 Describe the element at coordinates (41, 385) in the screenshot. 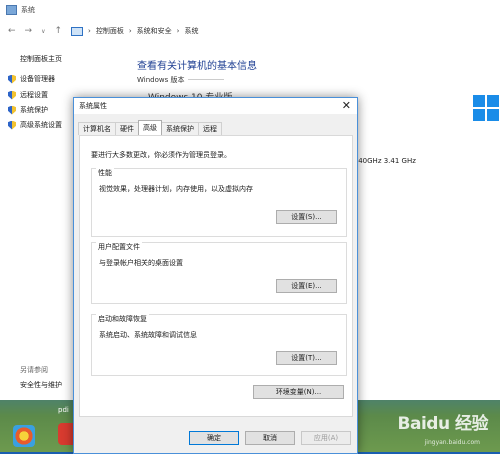

I see `security-maintenance-link: 安全性与维护` at that location.